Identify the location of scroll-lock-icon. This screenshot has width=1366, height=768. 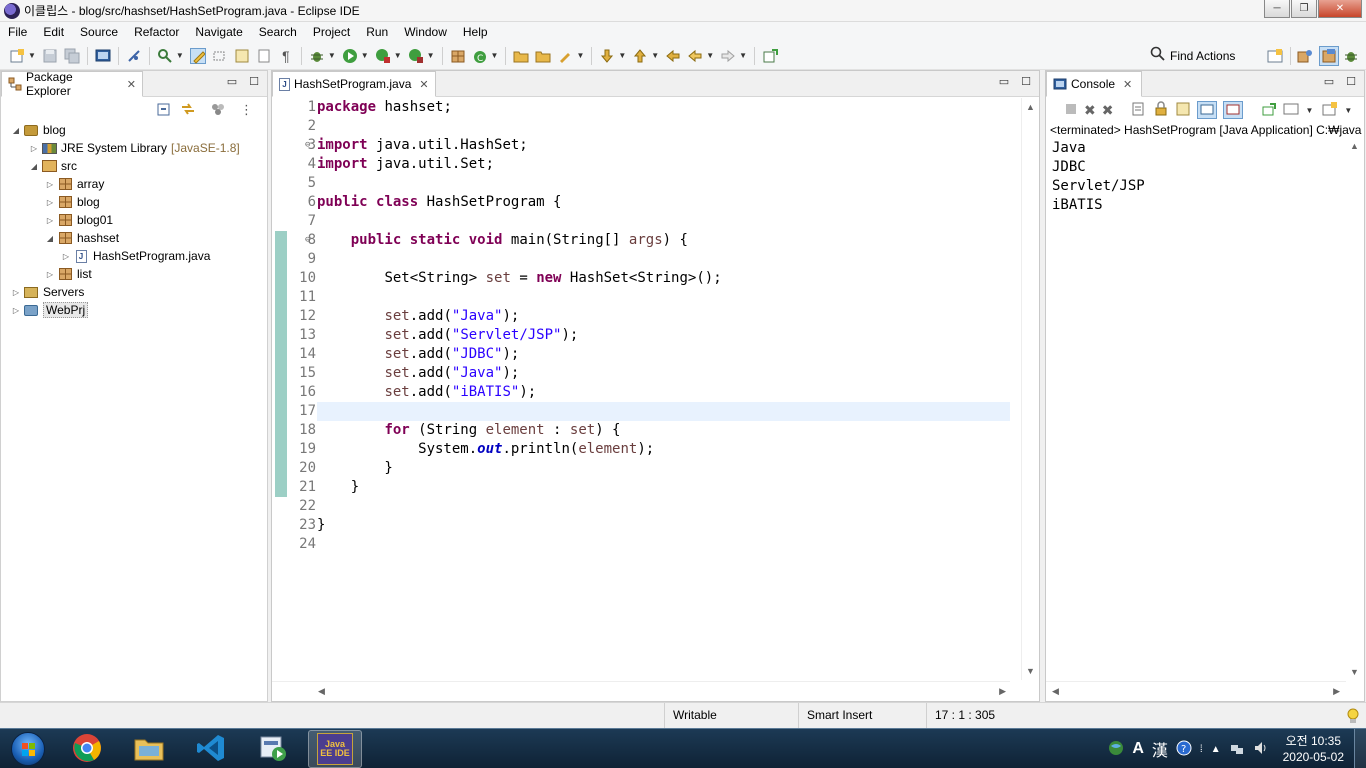
(1139, 110).